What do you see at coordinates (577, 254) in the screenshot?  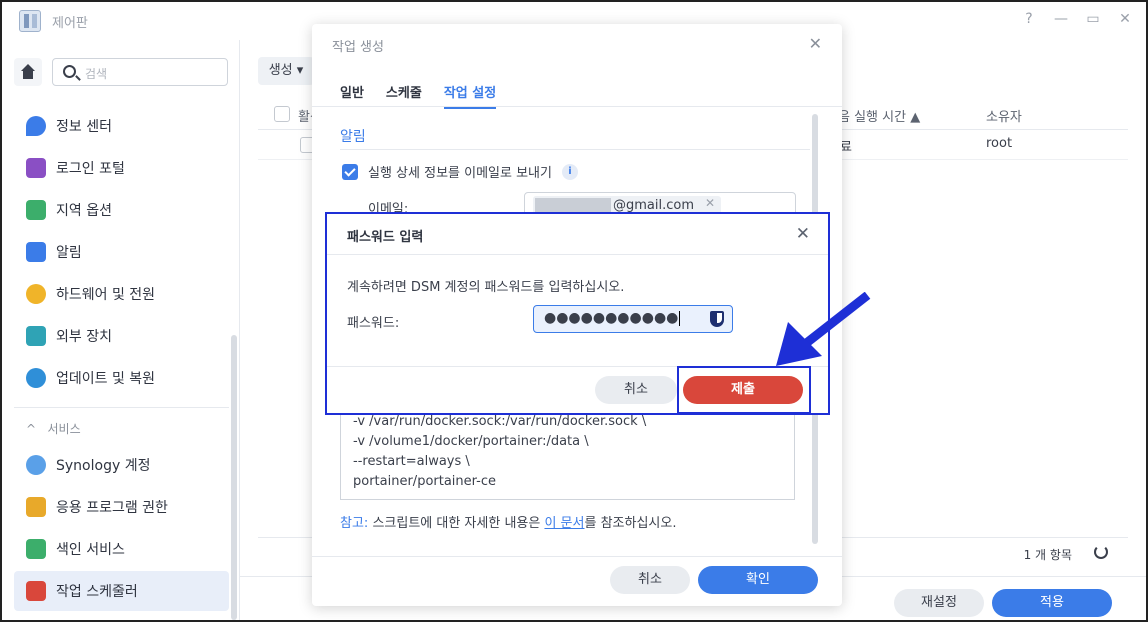 I see `dialog-header-divider` at bounding box center [577, 254].